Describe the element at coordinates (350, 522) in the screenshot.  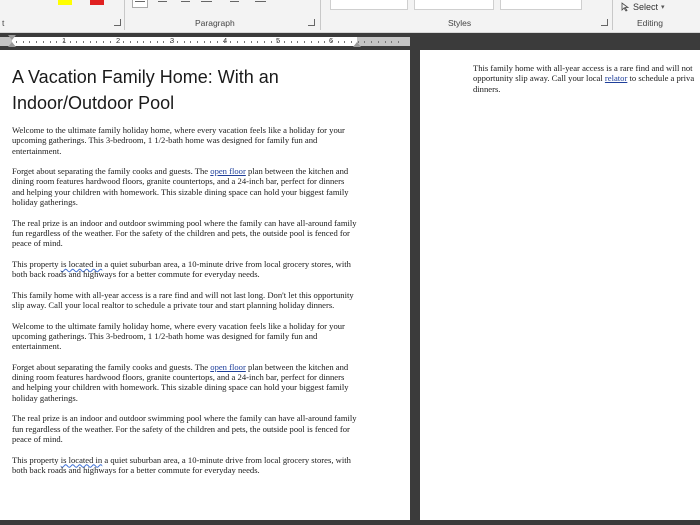
I see `canvas-bottom` at that location.